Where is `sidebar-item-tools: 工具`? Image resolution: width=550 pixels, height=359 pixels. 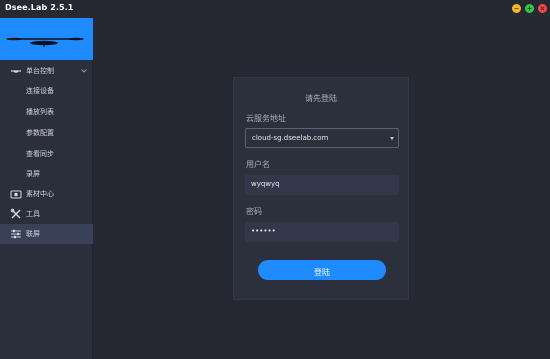 sidebar-item-tools: 工具 is located at coordinates (46, 214).